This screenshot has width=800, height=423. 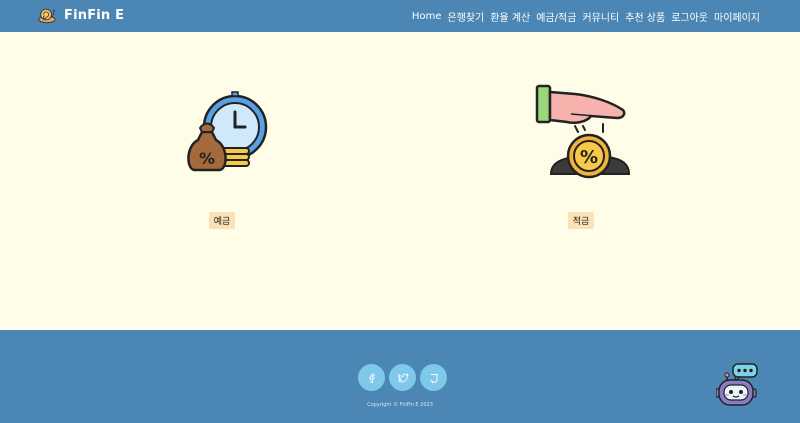 I want to click on savings-hand-coin-icon: %, so click(x=583, y=131).